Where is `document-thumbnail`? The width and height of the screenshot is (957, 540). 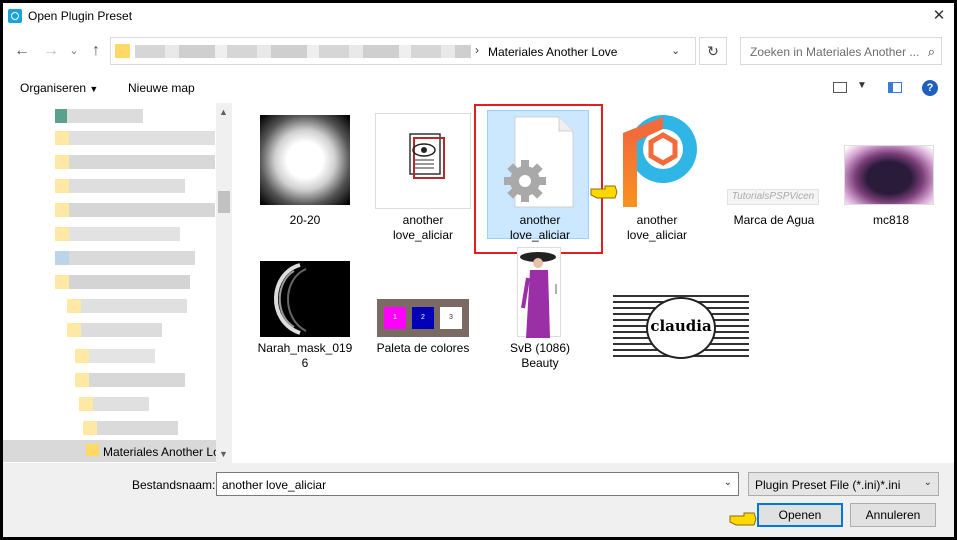 document-thumbnail is located at coordinates (423, 161).